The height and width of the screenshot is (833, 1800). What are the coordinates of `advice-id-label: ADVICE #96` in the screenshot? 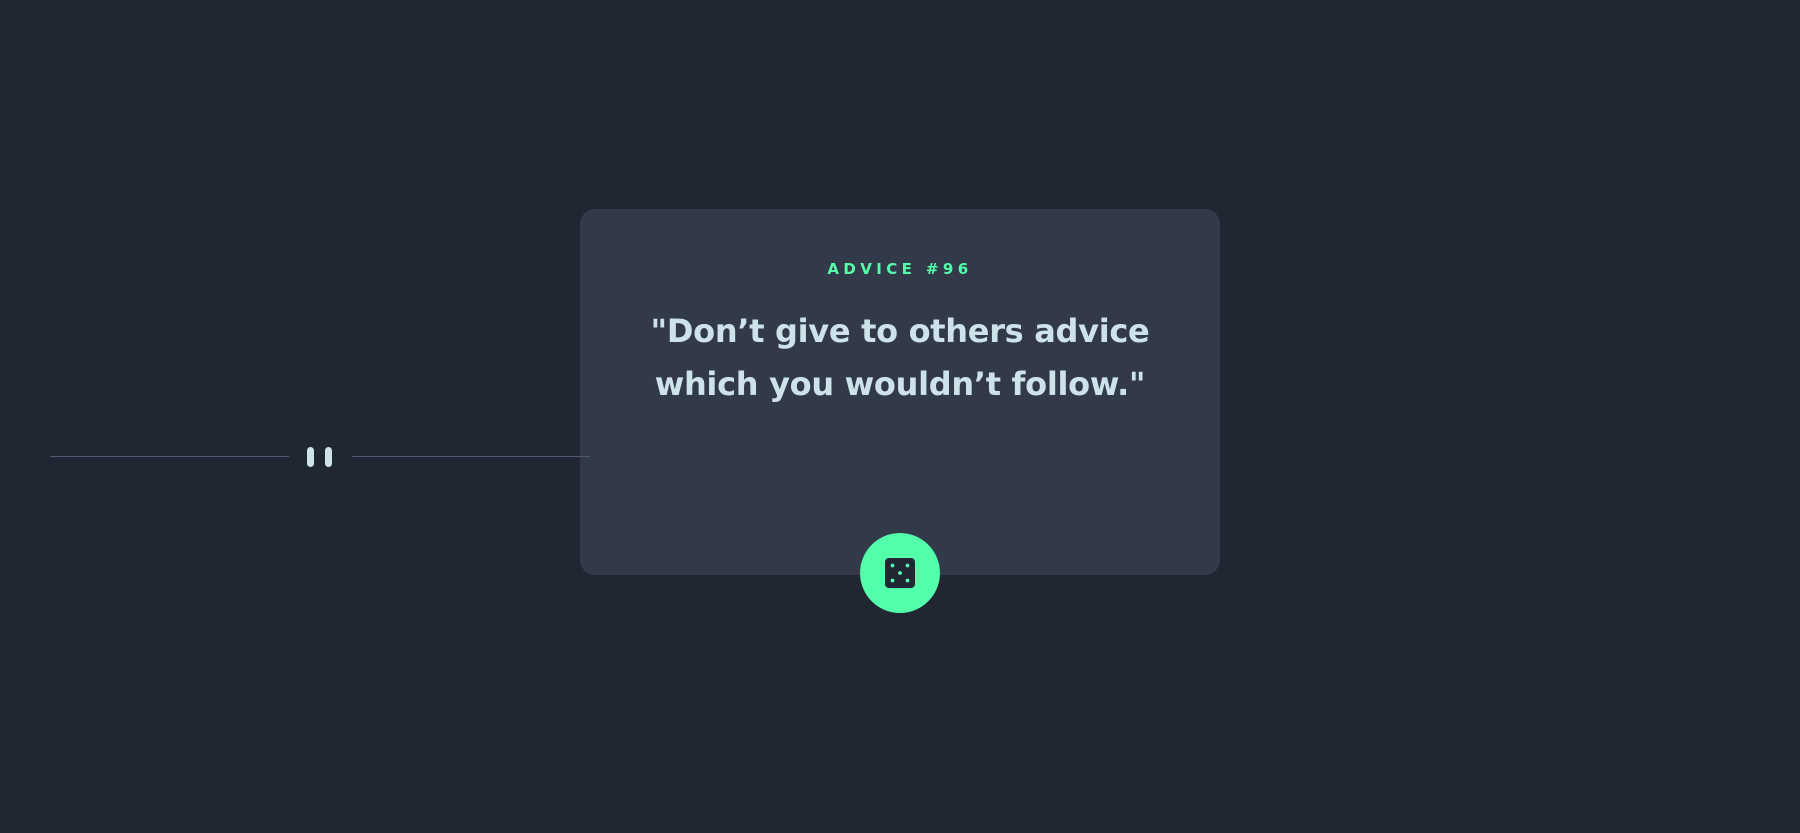 It's located at (900, 269).